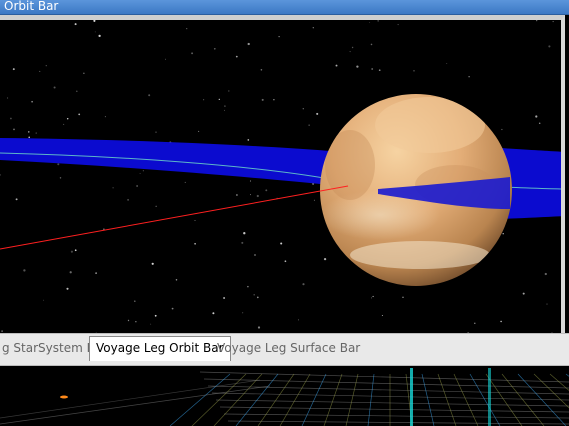 This screenshot has width=569, height=426. I want to click on window-titlebar: Orbit Bar, so click(284, 7).